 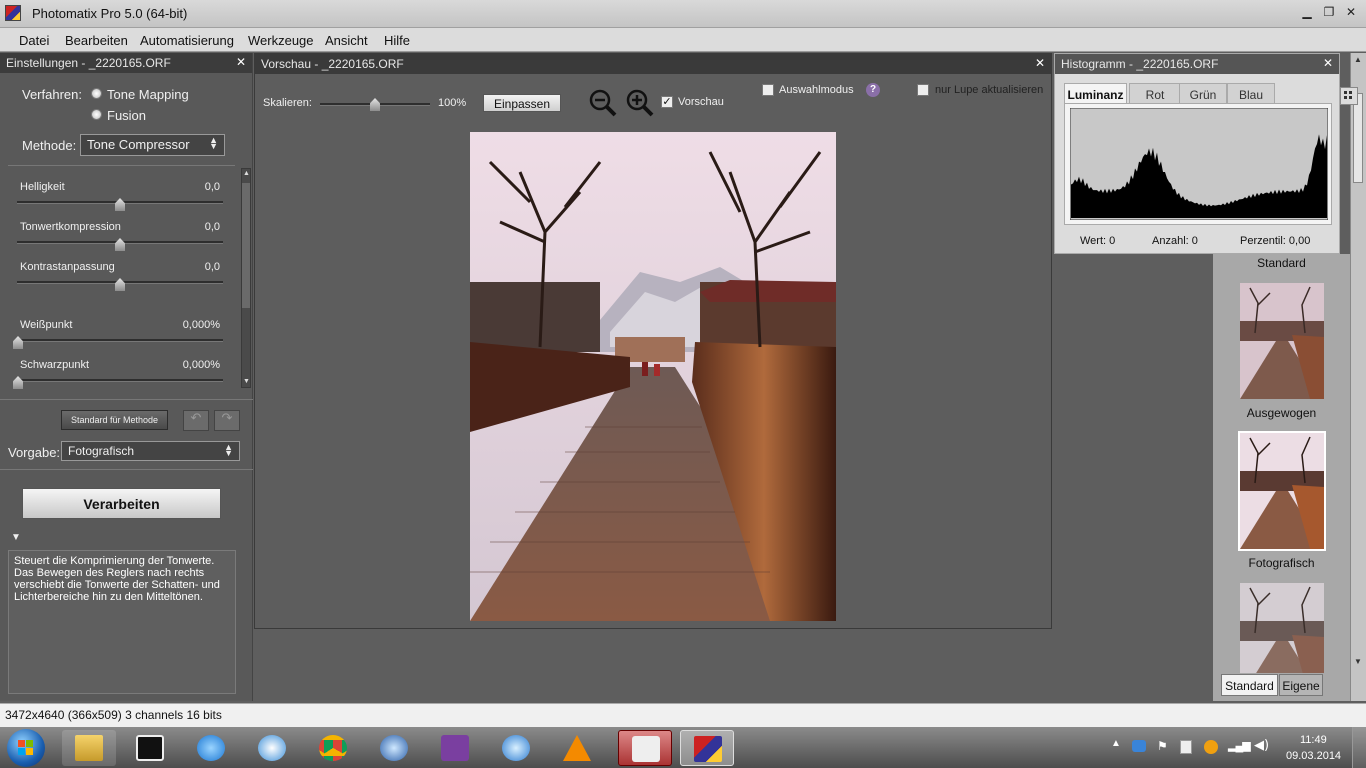 I want to click on right-scrollbar: ▲ ▼, so click(x=1358, y=377).